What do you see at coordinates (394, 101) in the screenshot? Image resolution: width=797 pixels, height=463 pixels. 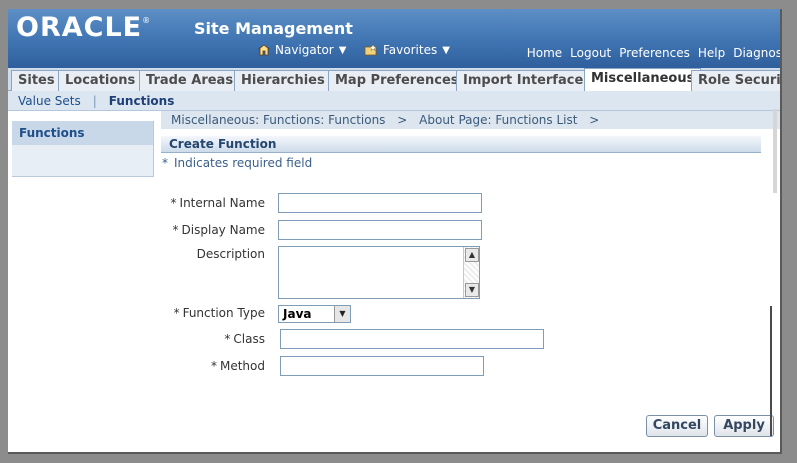 I see `subtab-bar: Value Sets | Functions` at bounding box center [394, 101].